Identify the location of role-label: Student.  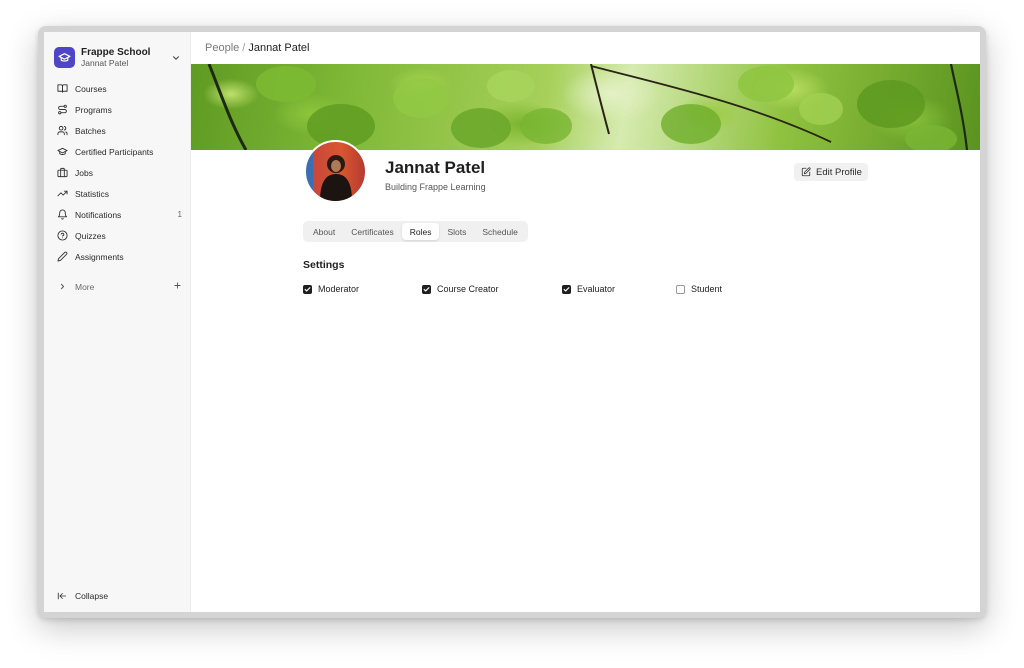
(707, 289).